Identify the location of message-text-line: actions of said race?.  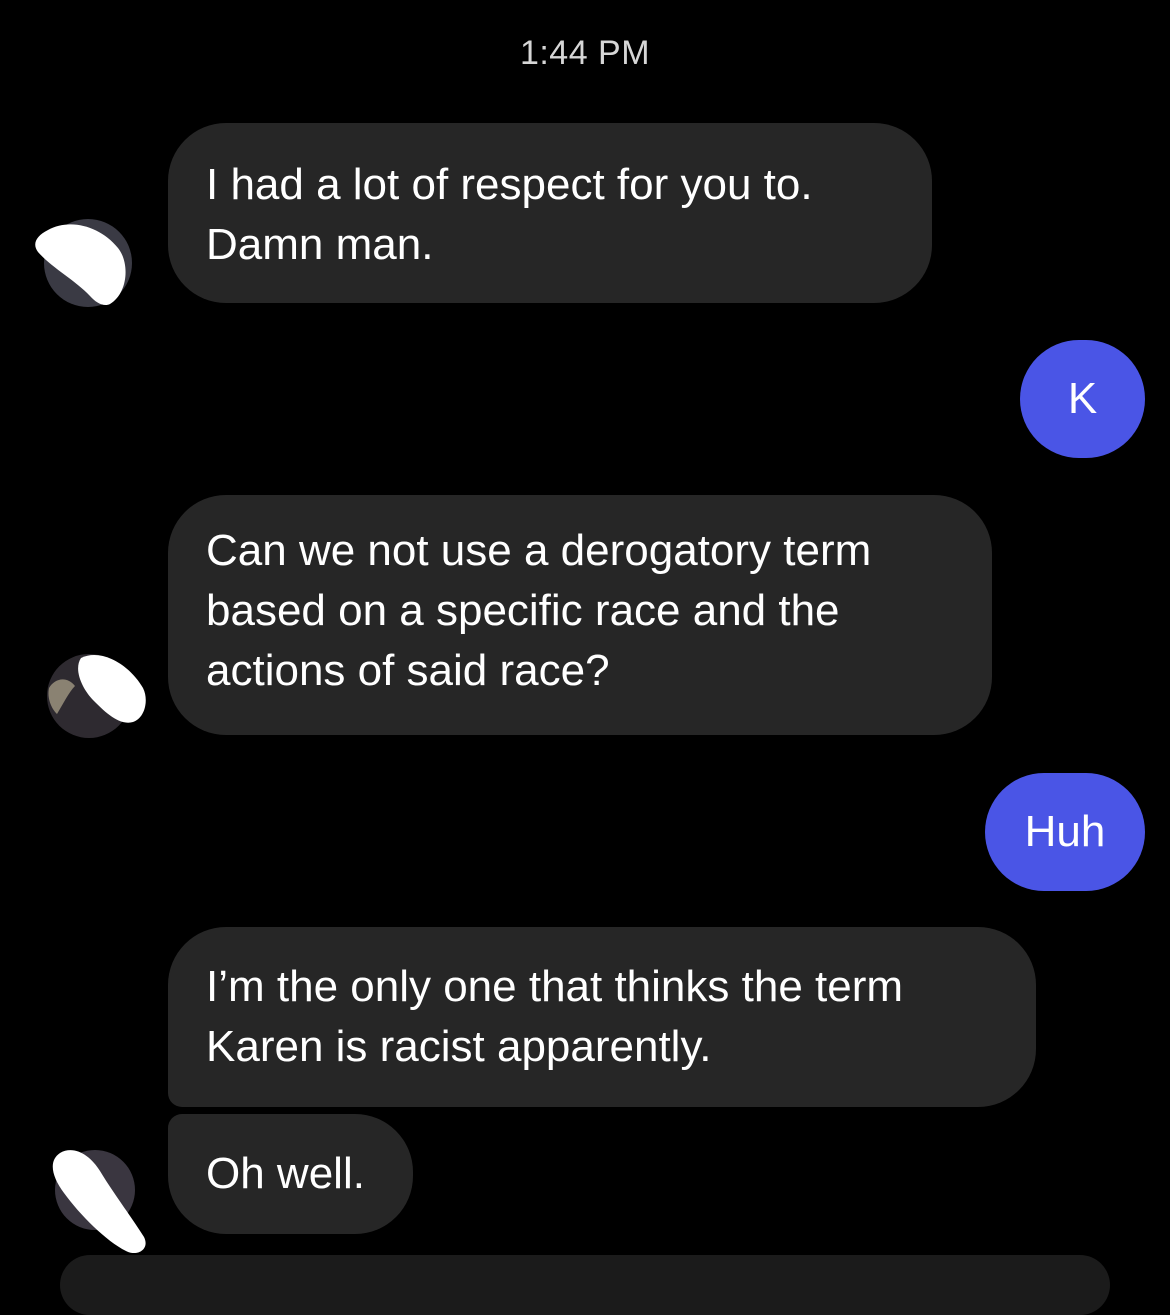
(408, 670).